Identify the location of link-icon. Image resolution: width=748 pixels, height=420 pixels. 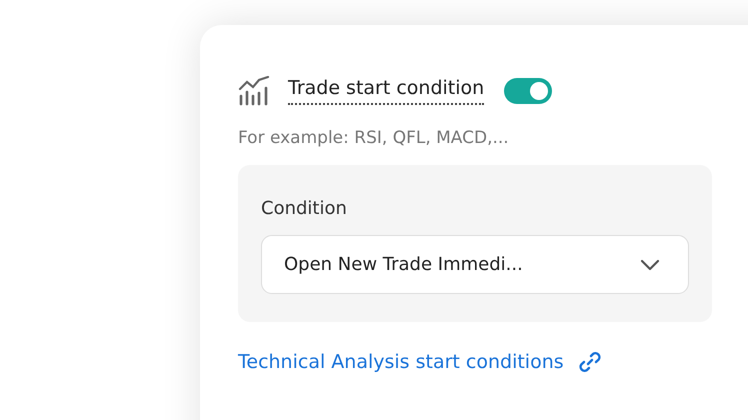
(590, 362).